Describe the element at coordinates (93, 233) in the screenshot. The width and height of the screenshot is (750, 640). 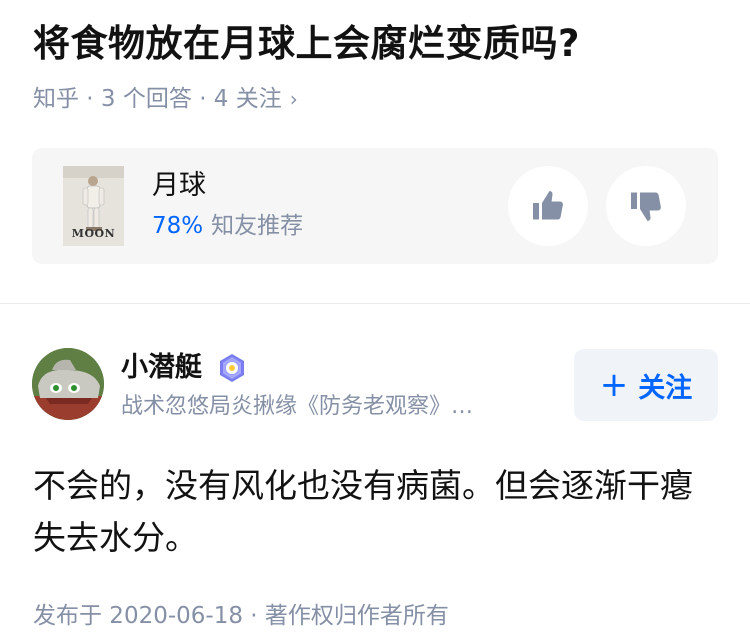
I see `poster-title: MOON` at that location.